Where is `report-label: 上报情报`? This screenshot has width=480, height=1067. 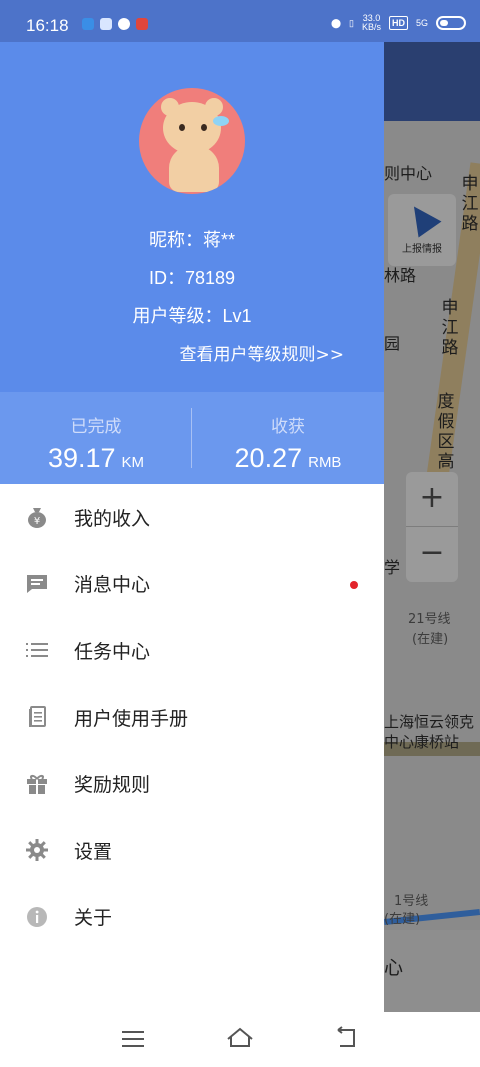 report-label: 上报情报 is located at coordinates (422, 249).